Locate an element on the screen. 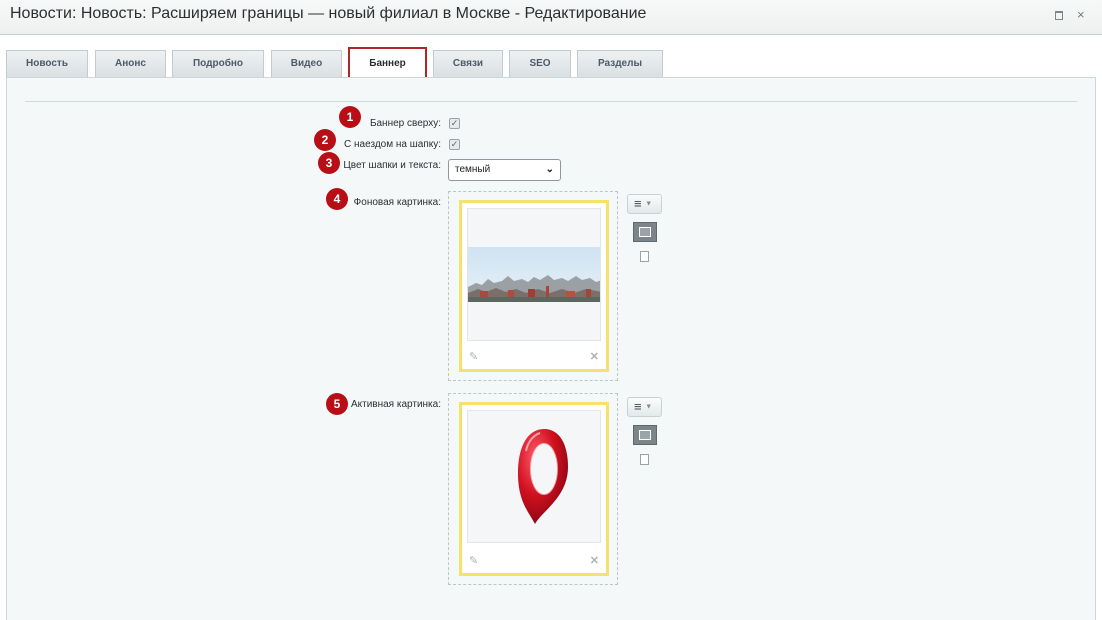 This screenshot has height=620, width=1102. background-image-dropzone: ✎ ✕ is located at coordinates (533, 286).